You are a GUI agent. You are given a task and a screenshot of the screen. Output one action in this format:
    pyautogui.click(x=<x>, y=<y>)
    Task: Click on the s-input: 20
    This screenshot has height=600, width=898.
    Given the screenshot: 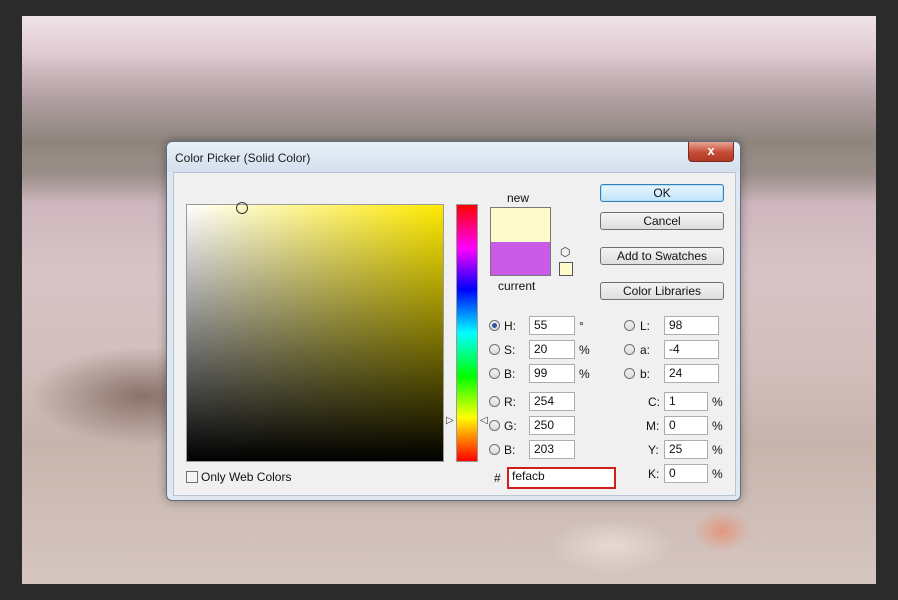 What is the action you would take?
    pyautogui.click(x=552, y=349)
    